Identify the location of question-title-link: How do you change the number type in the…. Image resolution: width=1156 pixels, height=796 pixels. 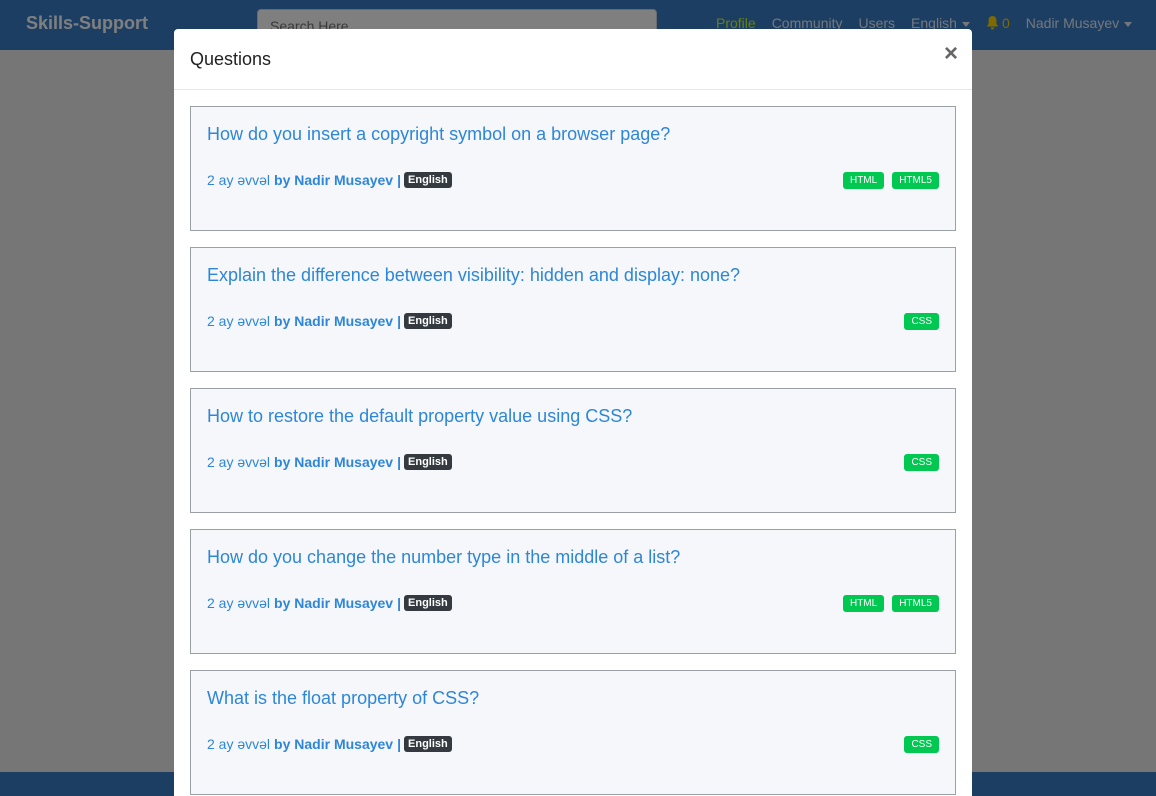
(443, 557).